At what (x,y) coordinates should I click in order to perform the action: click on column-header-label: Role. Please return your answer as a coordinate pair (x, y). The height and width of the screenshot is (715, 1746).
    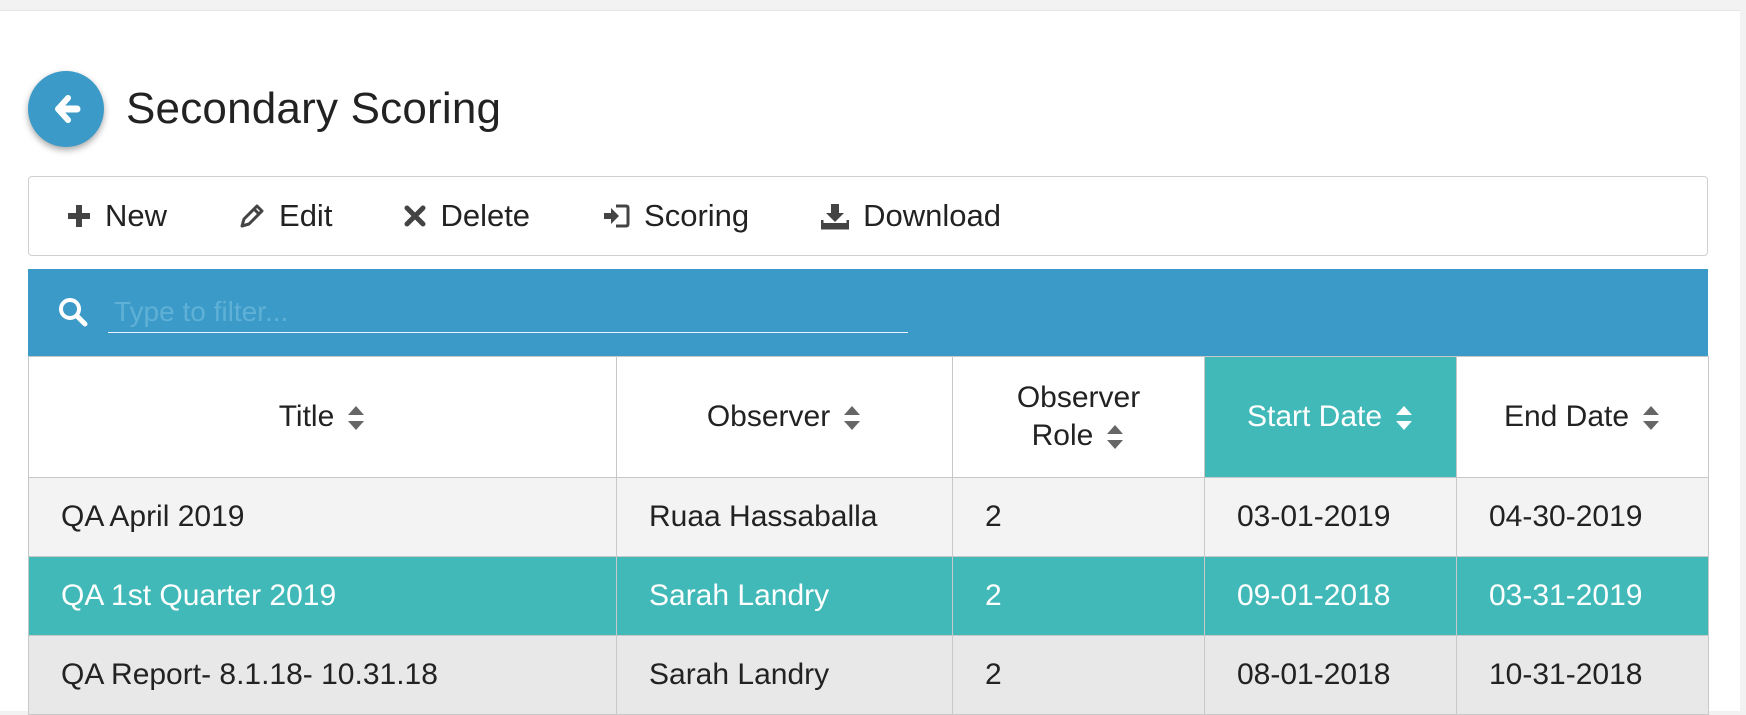
    Looking at the image, I should click on (1062, 435).